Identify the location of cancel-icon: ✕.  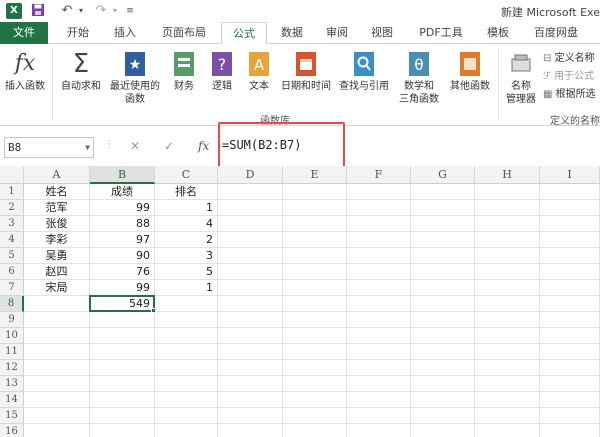
(135, 146).